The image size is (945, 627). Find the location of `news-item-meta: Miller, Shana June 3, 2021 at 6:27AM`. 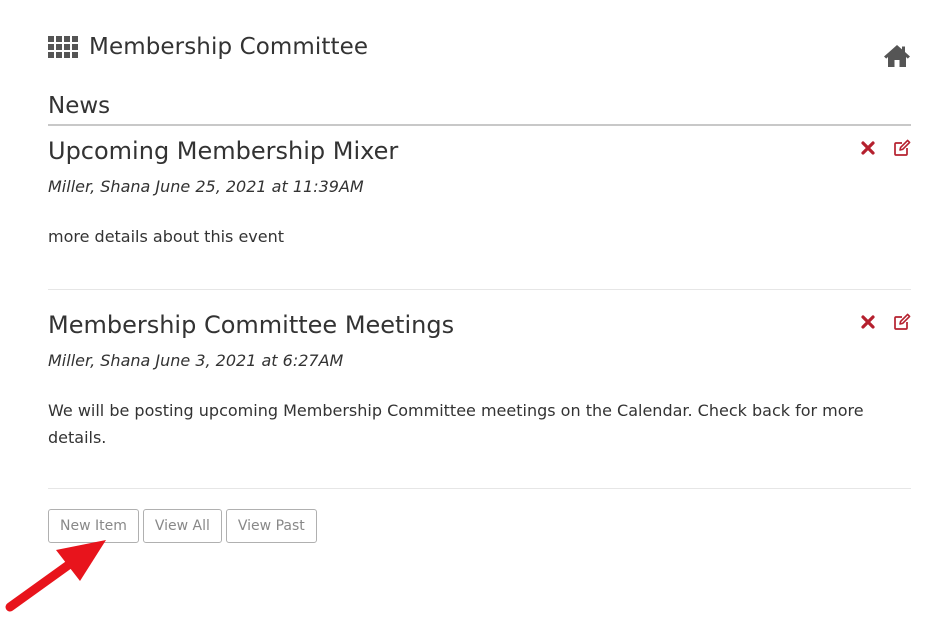

news-item-meta: Miller, Shana June 3, 2021 at 6:27AM is located at coordinates (196, 360).